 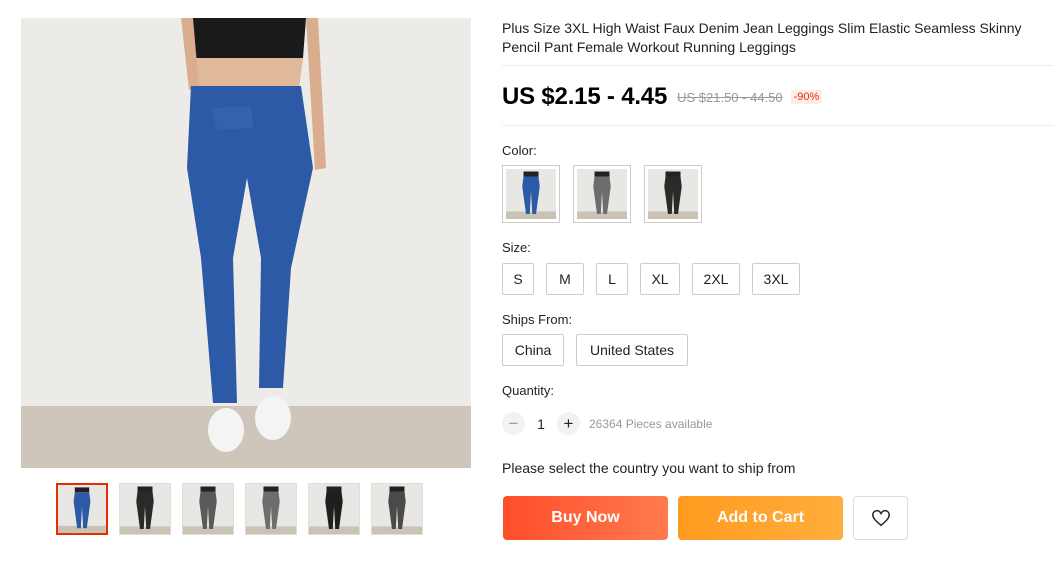 What do you see at coordinates (660, 279) in the screenshot?
I see `size-option-xl: XL` at bounding box center [660, 279].